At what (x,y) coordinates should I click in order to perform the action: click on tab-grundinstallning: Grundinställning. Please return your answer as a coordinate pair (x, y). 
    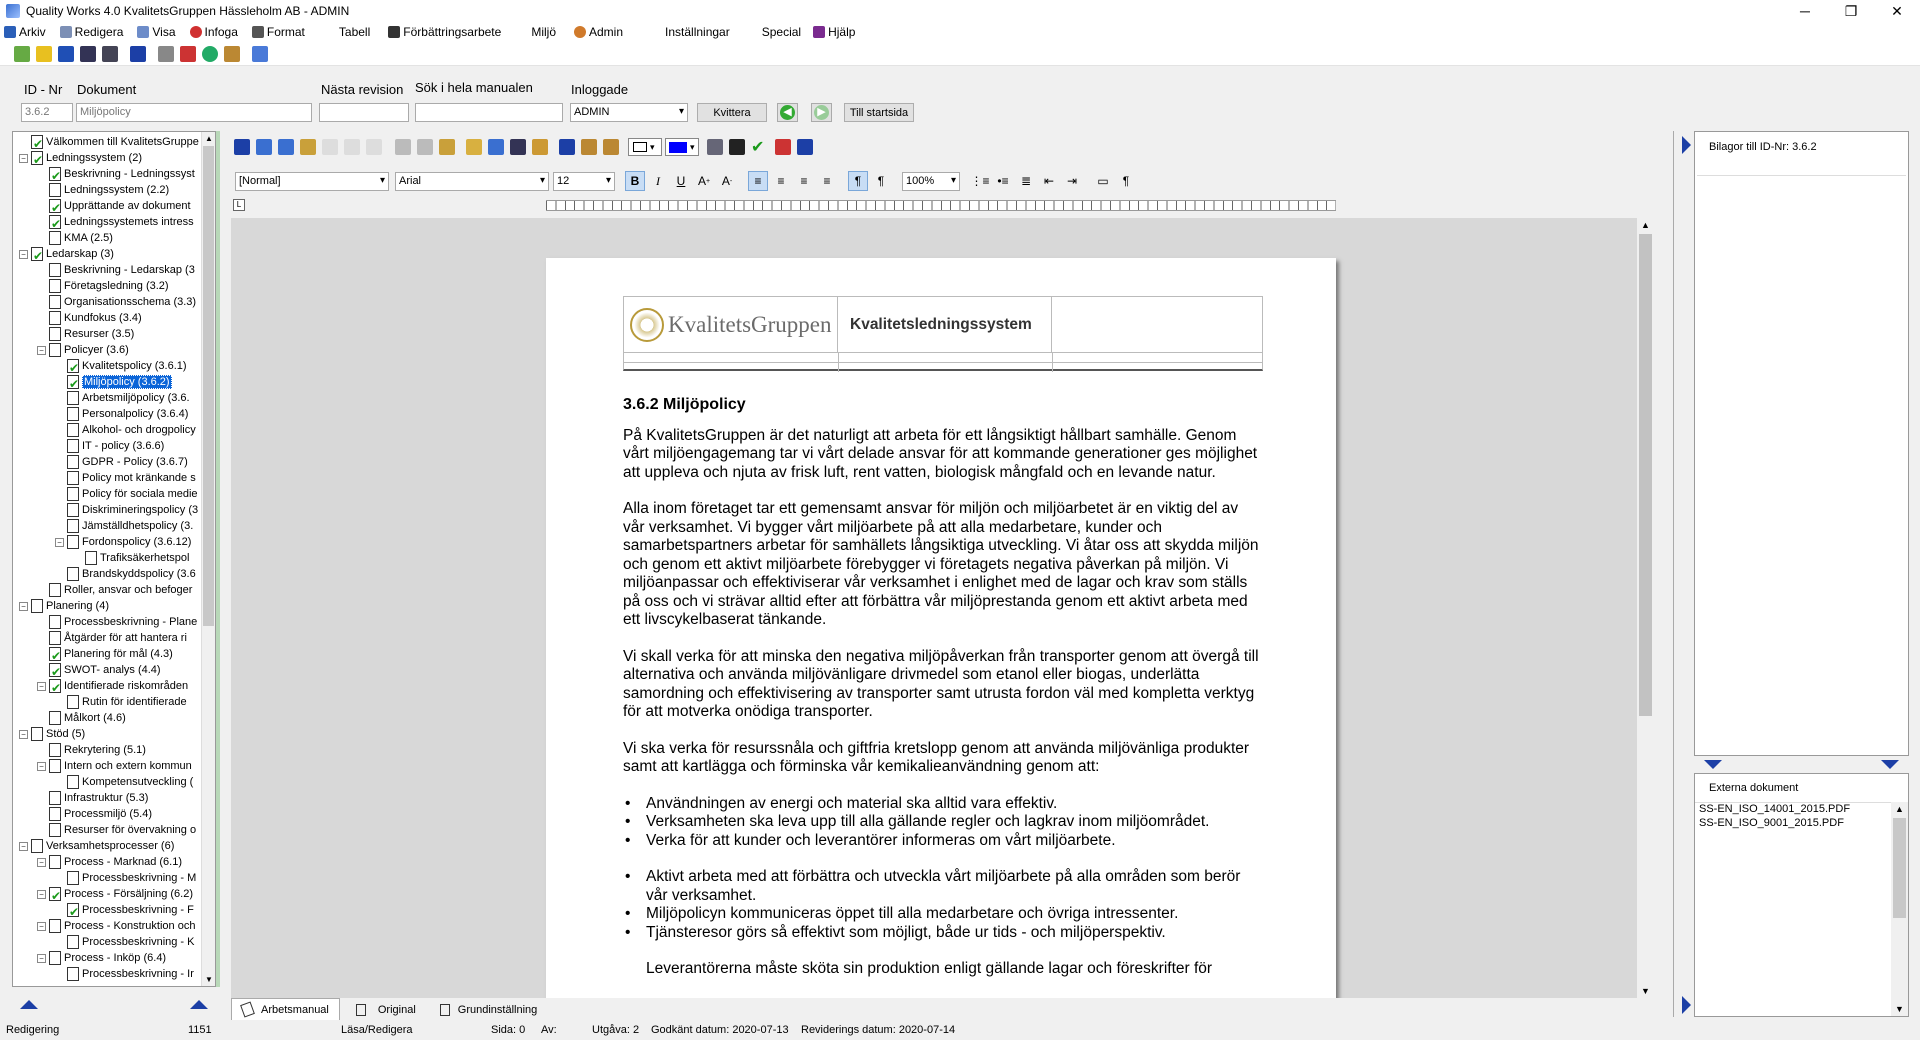
    Looking at the image, I should click on (489, 1010).